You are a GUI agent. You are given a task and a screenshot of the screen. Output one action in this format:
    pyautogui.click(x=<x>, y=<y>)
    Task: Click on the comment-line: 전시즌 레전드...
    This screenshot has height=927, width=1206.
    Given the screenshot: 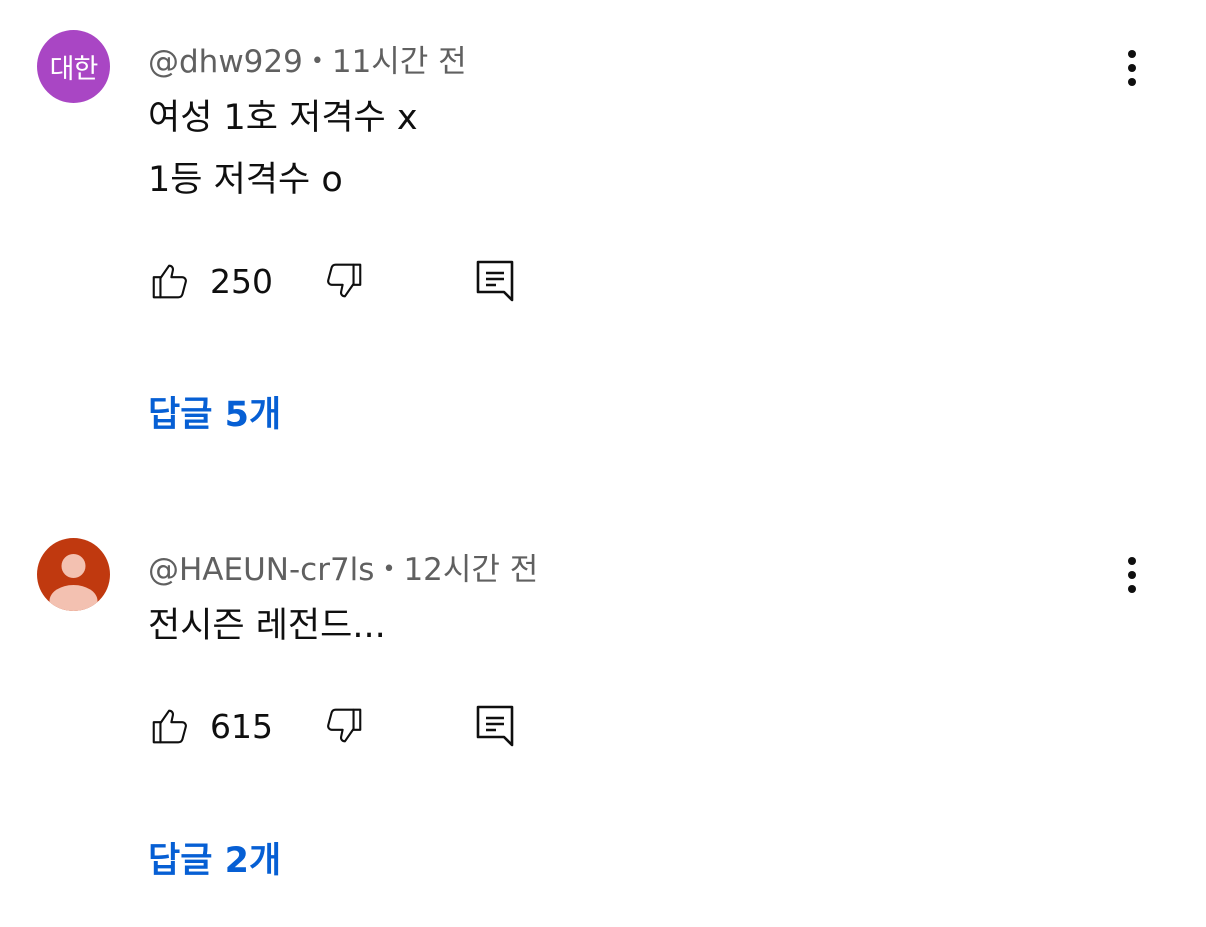 What is the action you would take?
    pyautogui.click(x=267, y=626)
    